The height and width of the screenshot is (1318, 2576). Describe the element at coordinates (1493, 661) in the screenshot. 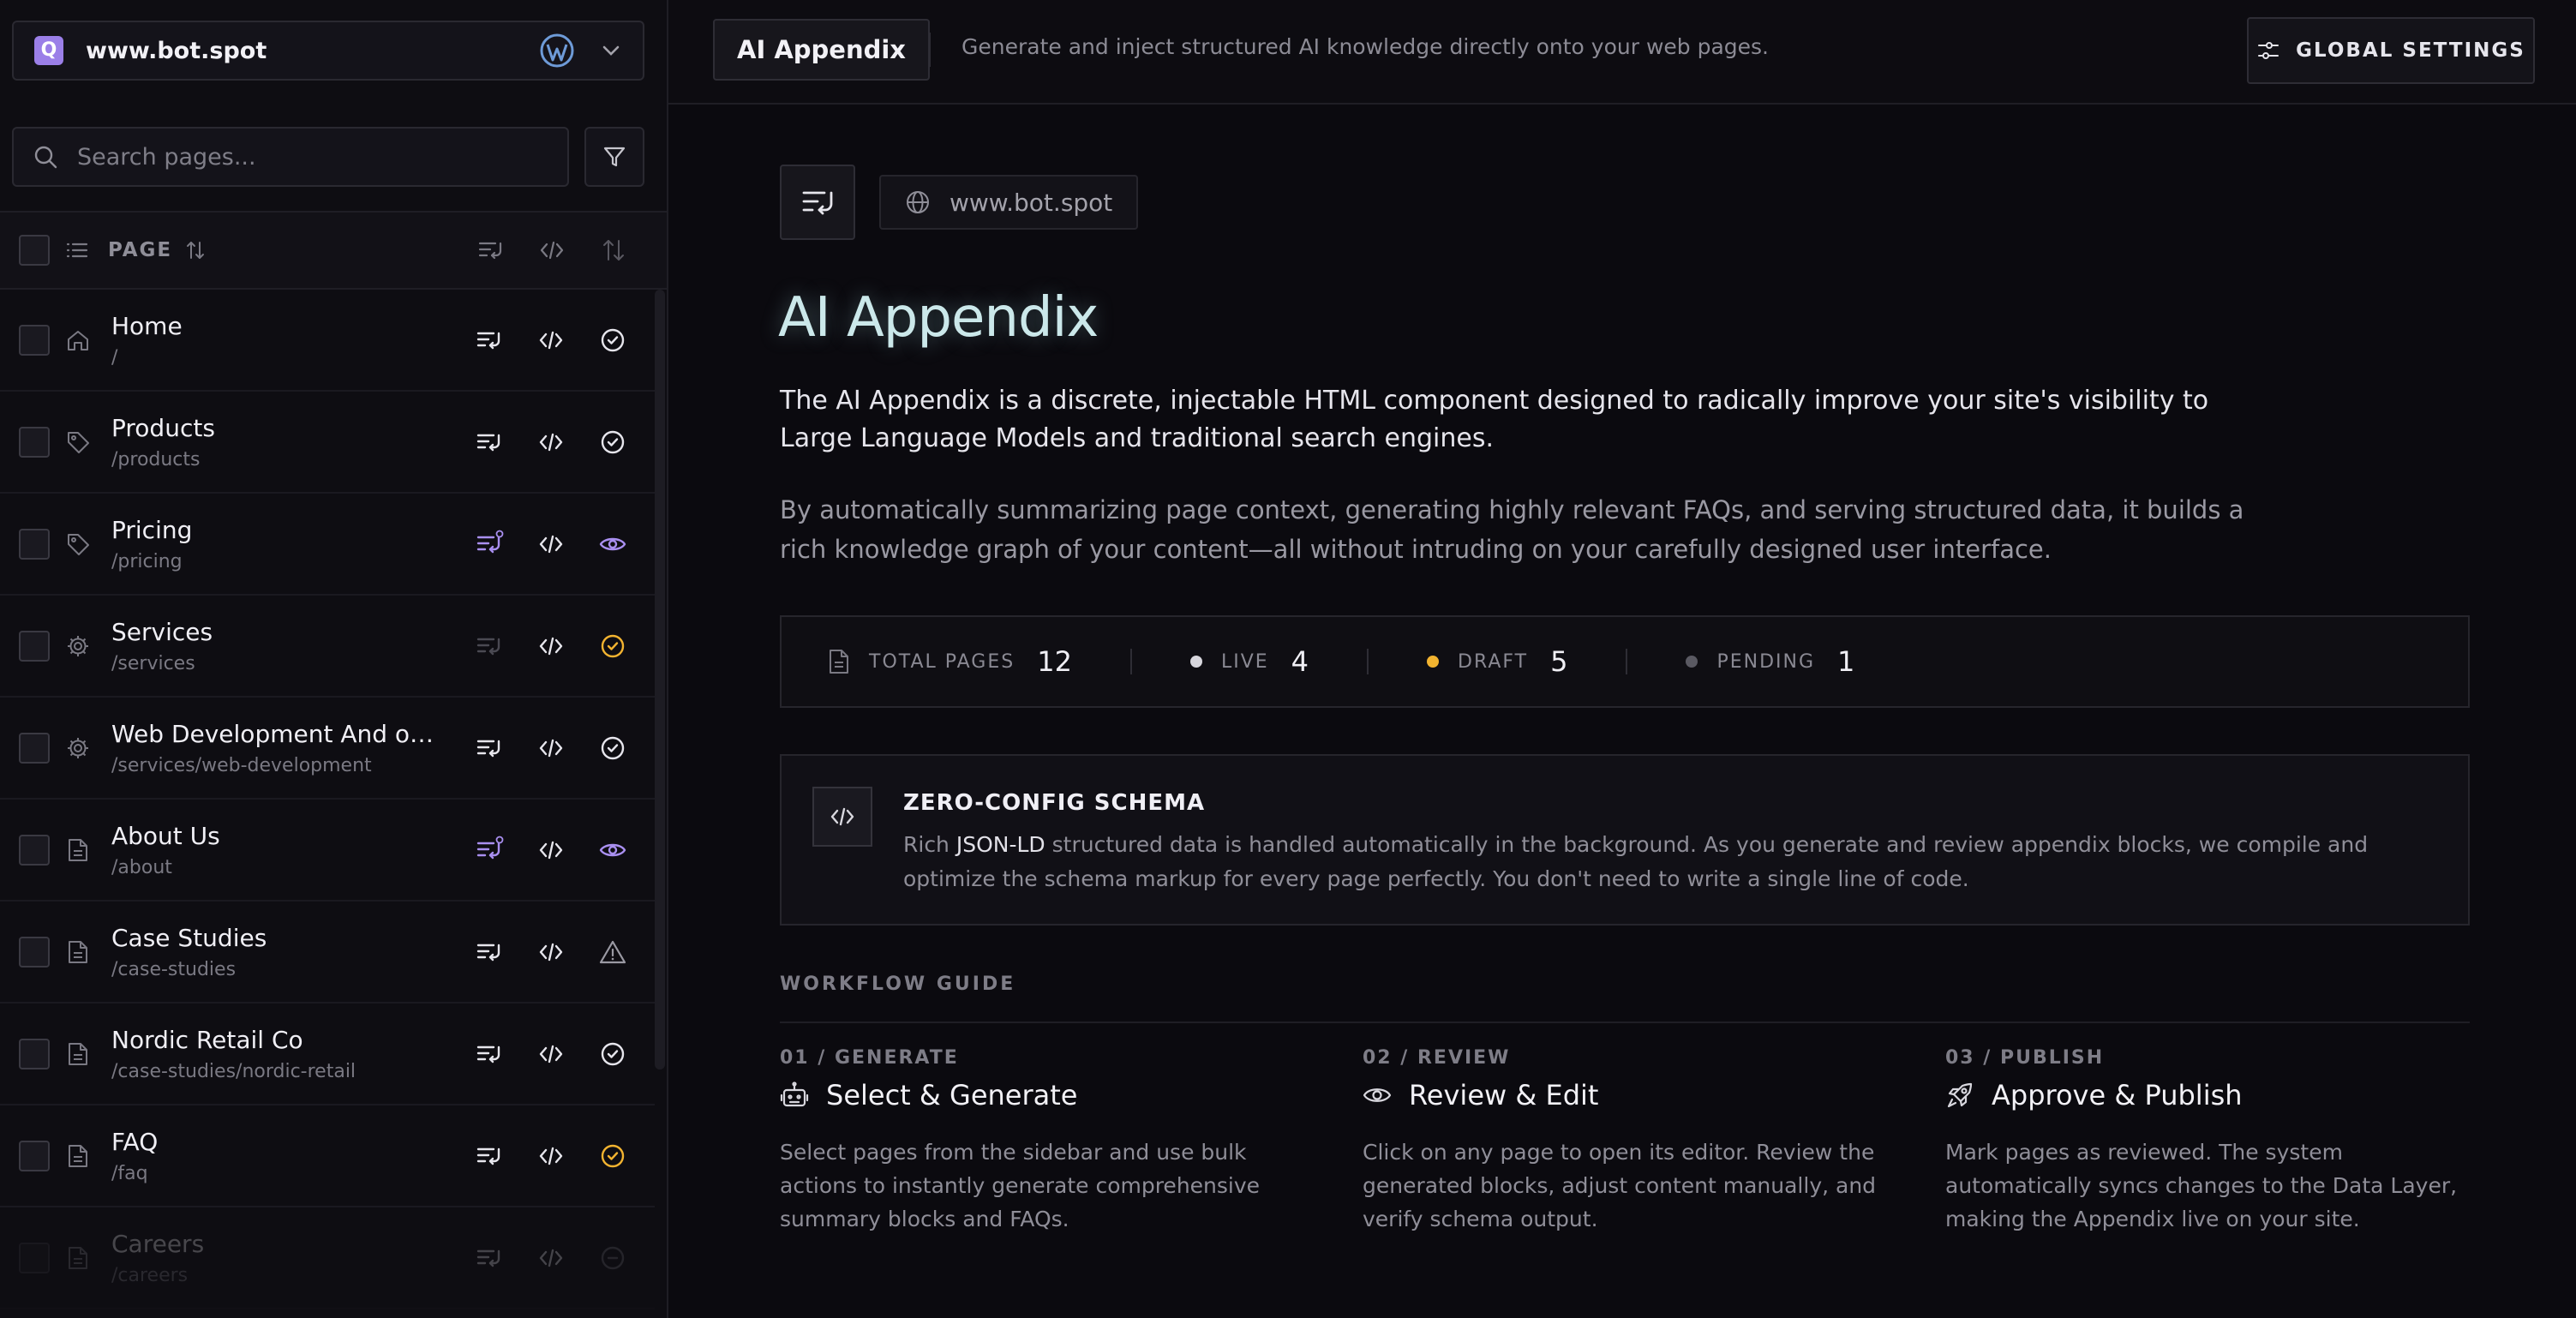

I see `stat-draft-label: DRAFT` at that location.